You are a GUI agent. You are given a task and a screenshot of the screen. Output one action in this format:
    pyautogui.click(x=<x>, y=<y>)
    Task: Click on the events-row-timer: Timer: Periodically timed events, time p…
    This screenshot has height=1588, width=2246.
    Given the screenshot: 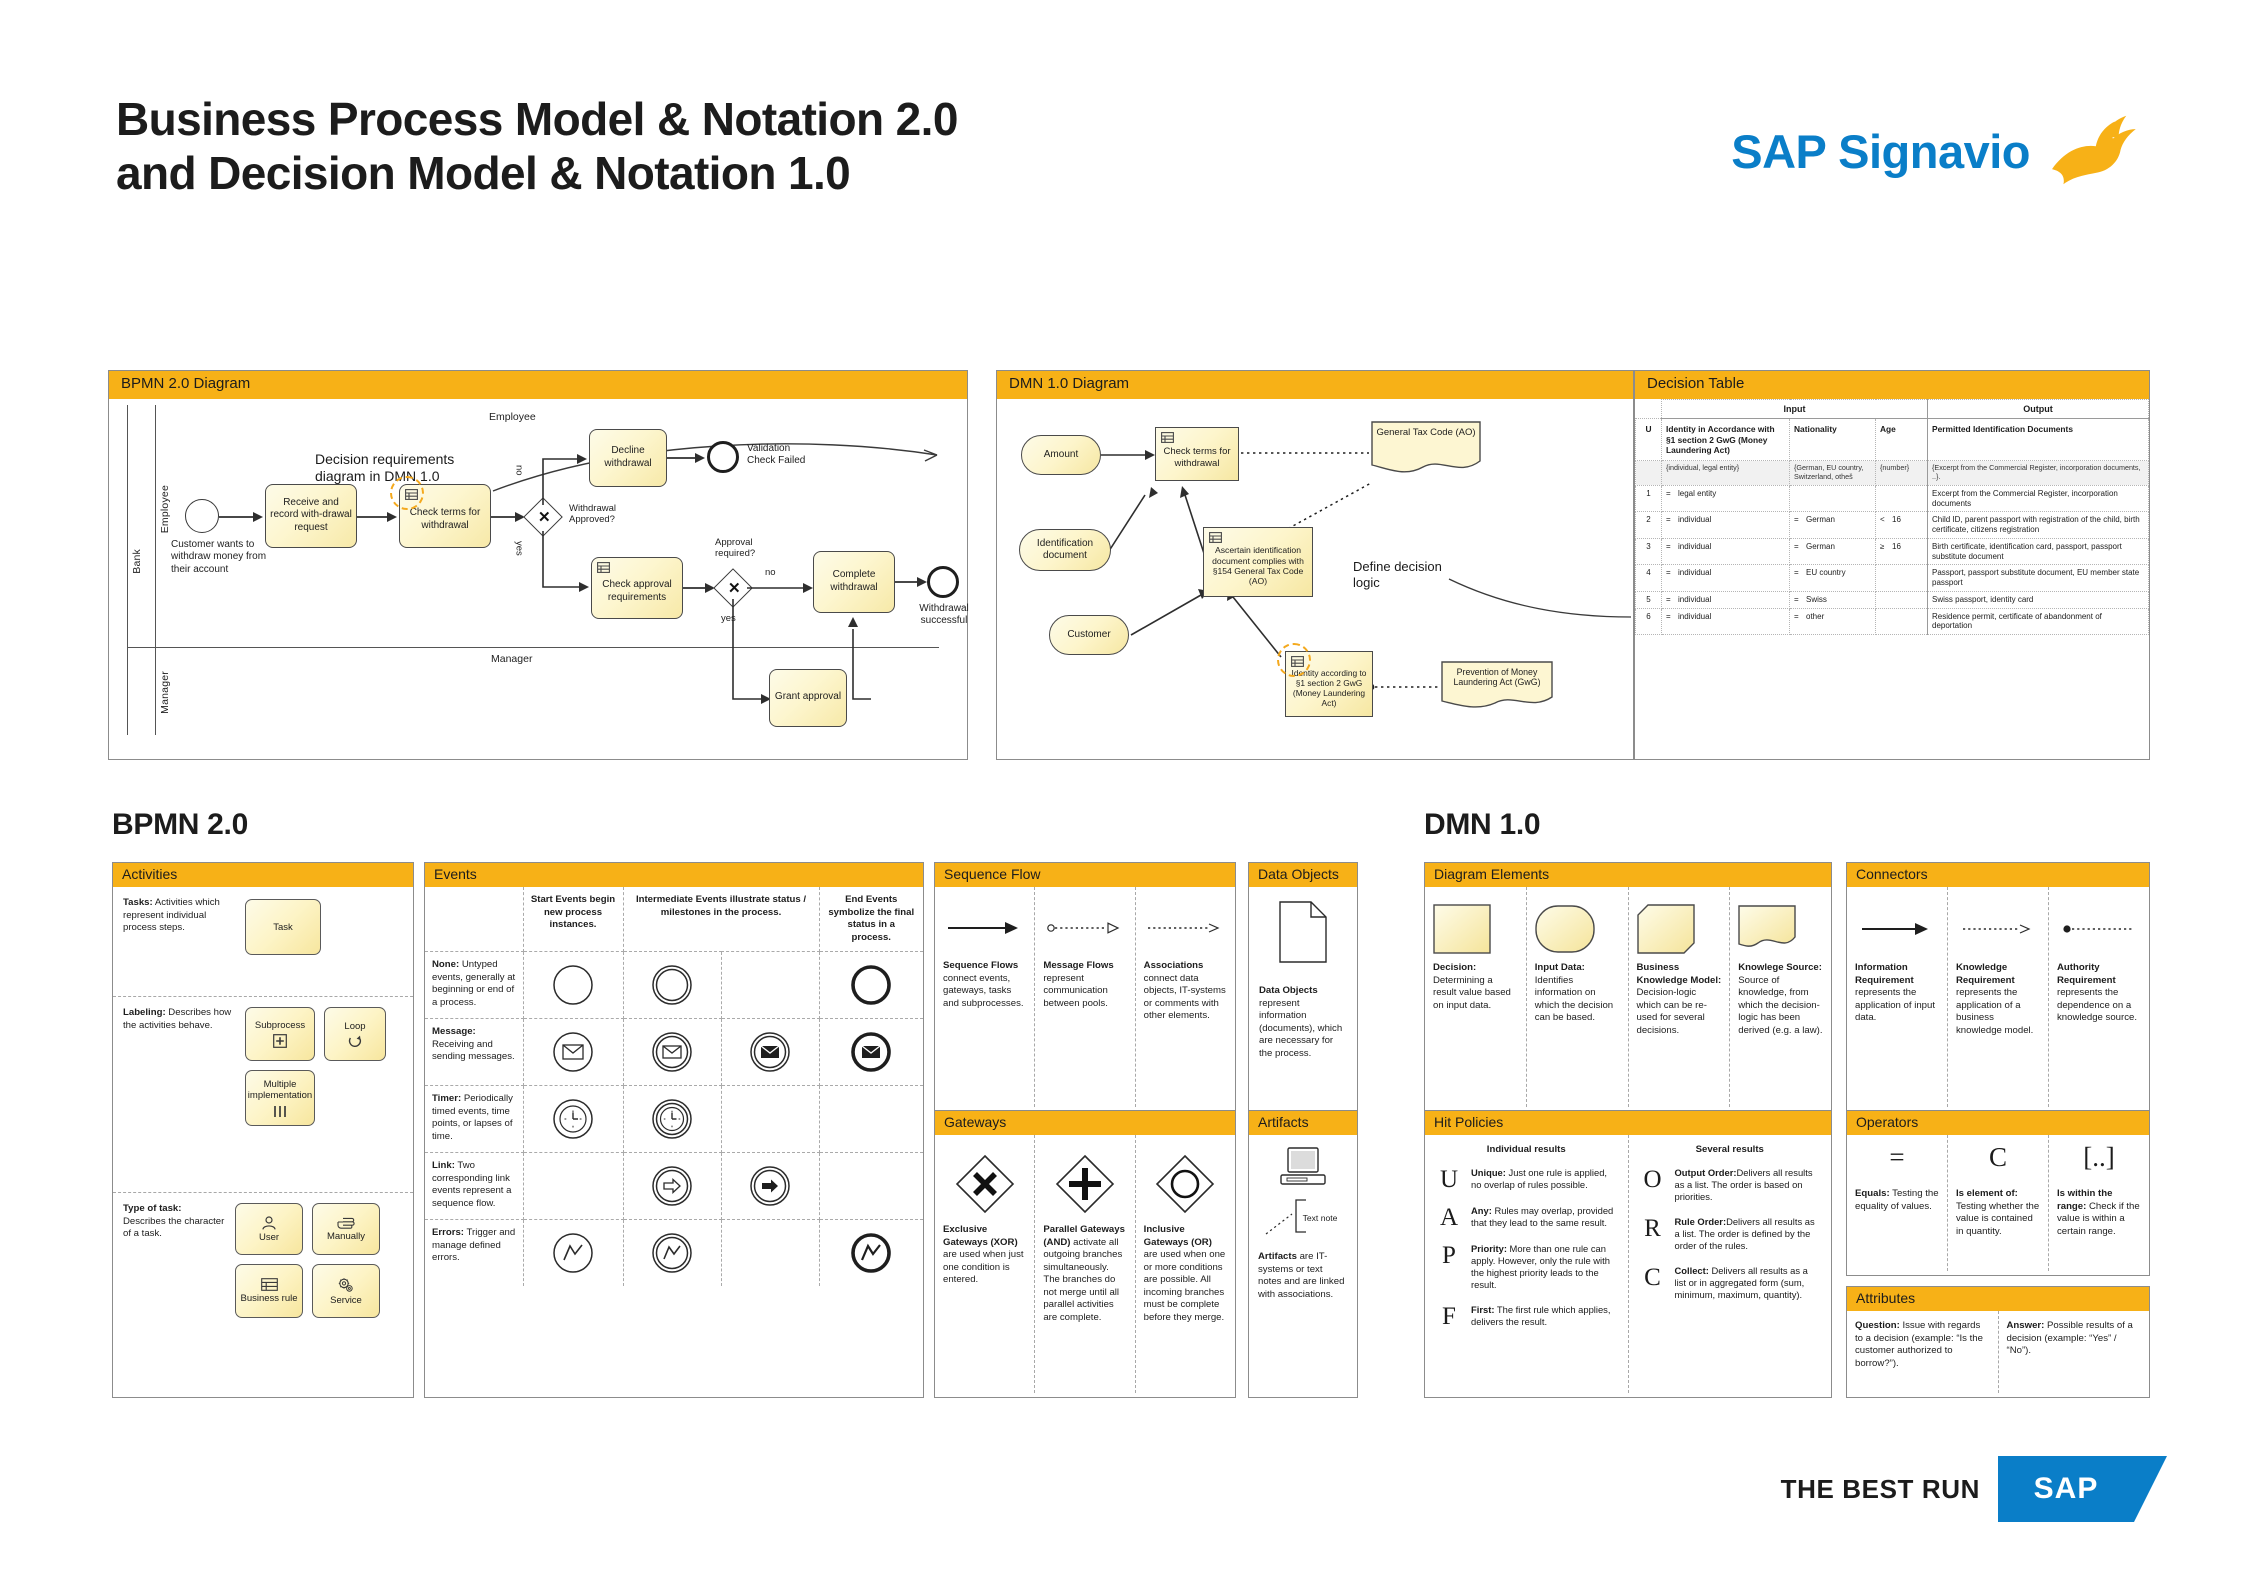 What is the action you would take?
    pyautogui.click(x=674, y=1119)
    